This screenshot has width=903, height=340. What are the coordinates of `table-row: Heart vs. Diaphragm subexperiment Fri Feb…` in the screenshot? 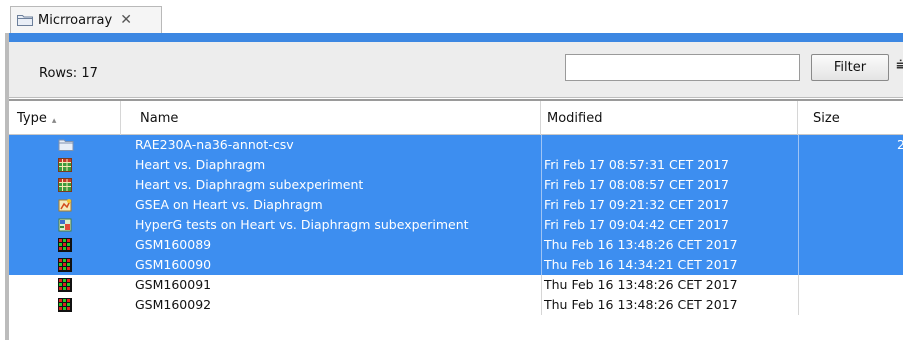 It's located at (456, 185).